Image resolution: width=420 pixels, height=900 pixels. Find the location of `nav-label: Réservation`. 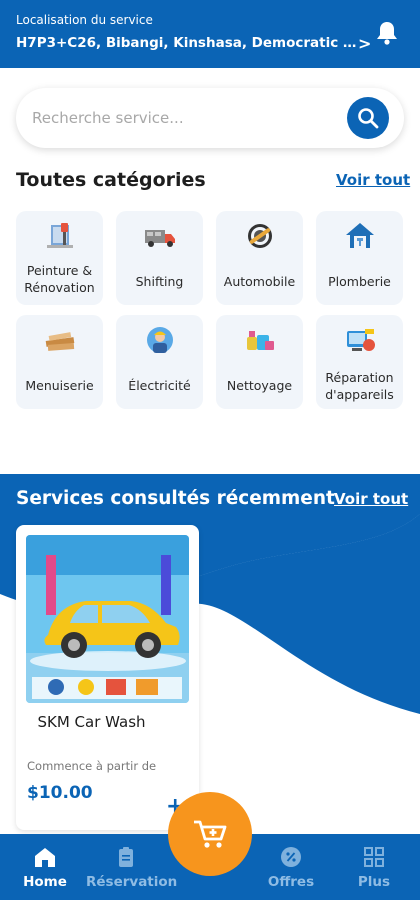

nav-label: Réservation is located at coordinates (132, 882).